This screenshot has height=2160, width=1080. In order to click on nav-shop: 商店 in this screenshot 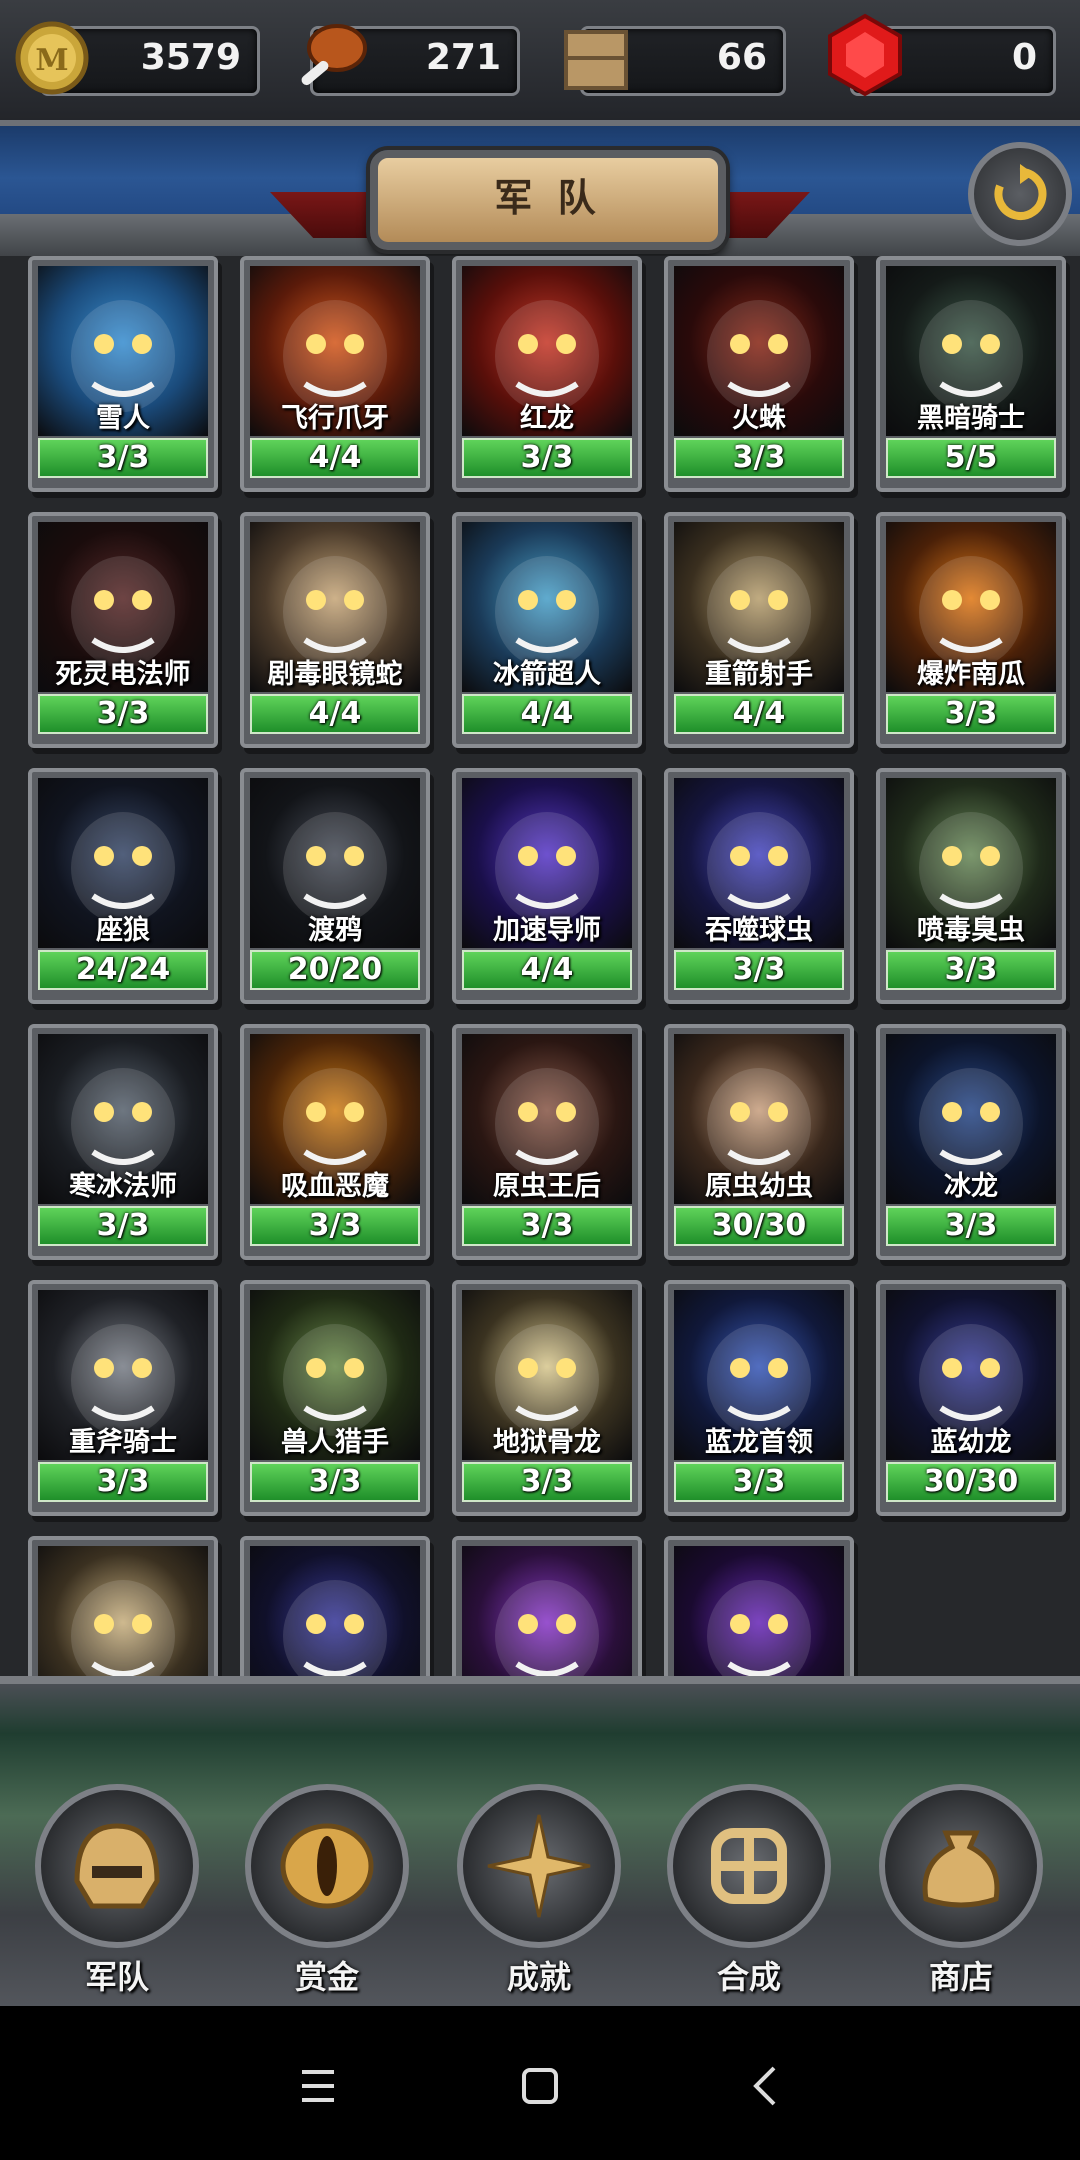, I will do `click(961, 1891)`.